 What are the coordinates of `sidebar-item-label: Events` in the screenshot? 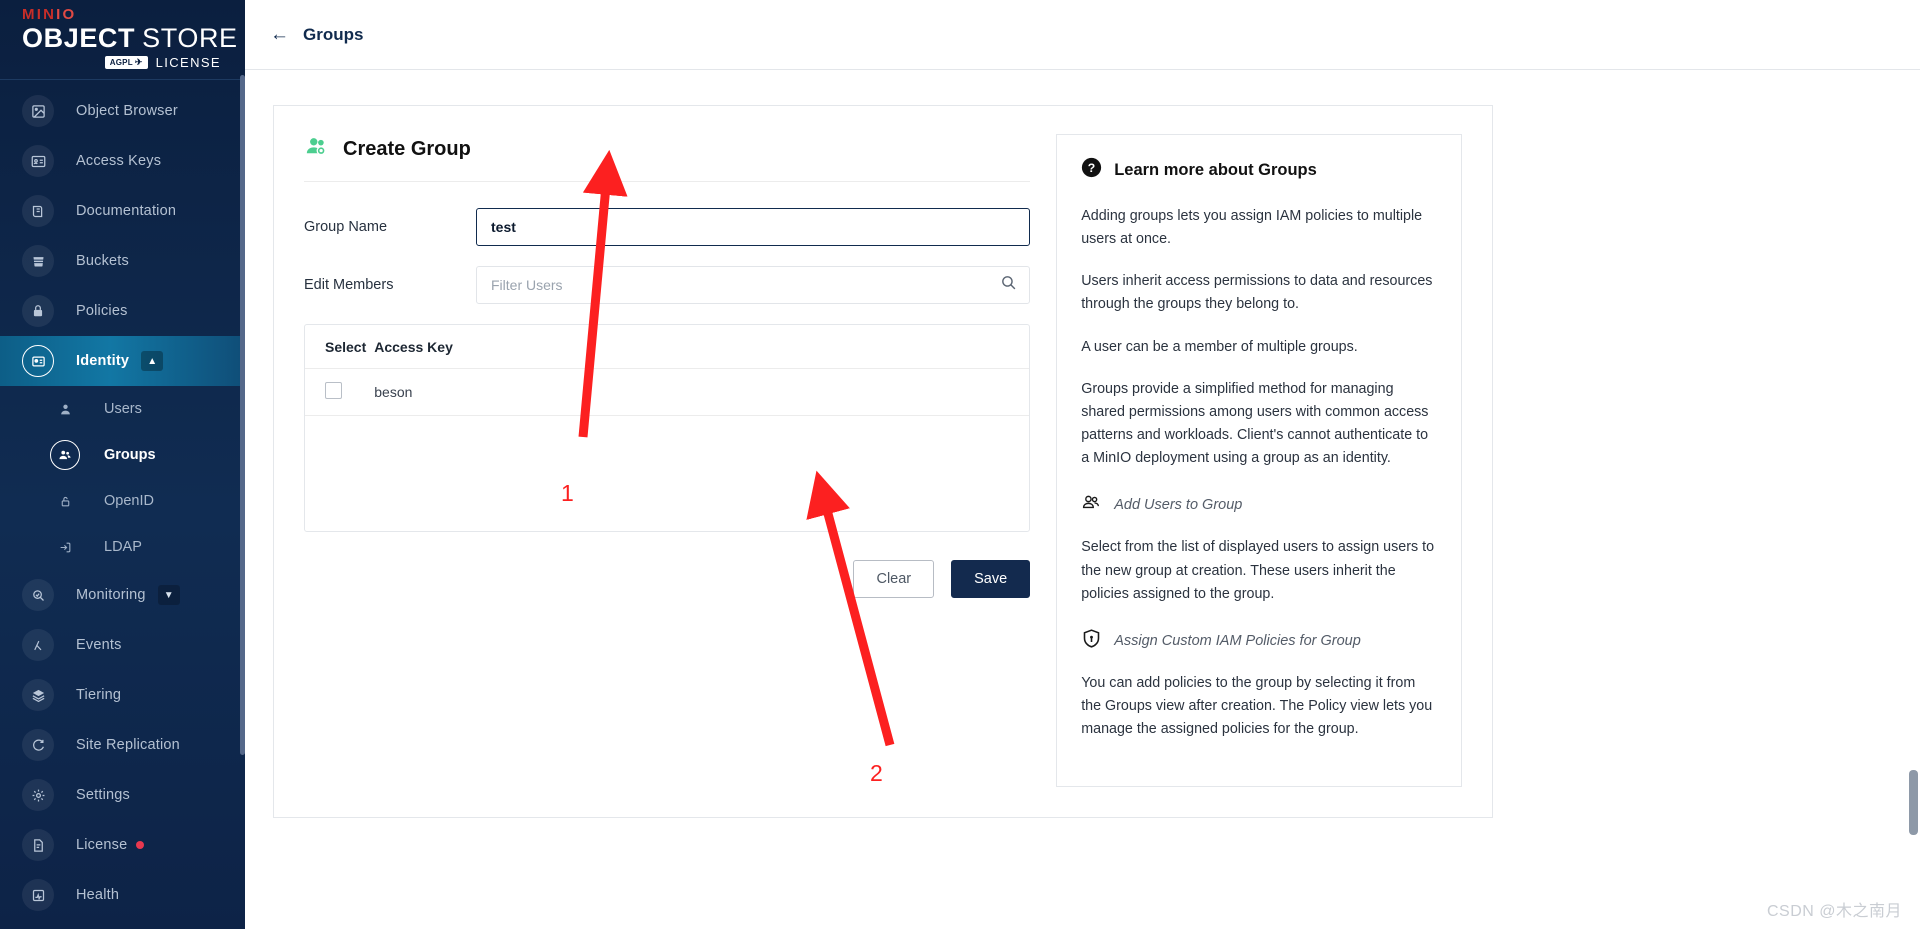 It's located at (99, 645).